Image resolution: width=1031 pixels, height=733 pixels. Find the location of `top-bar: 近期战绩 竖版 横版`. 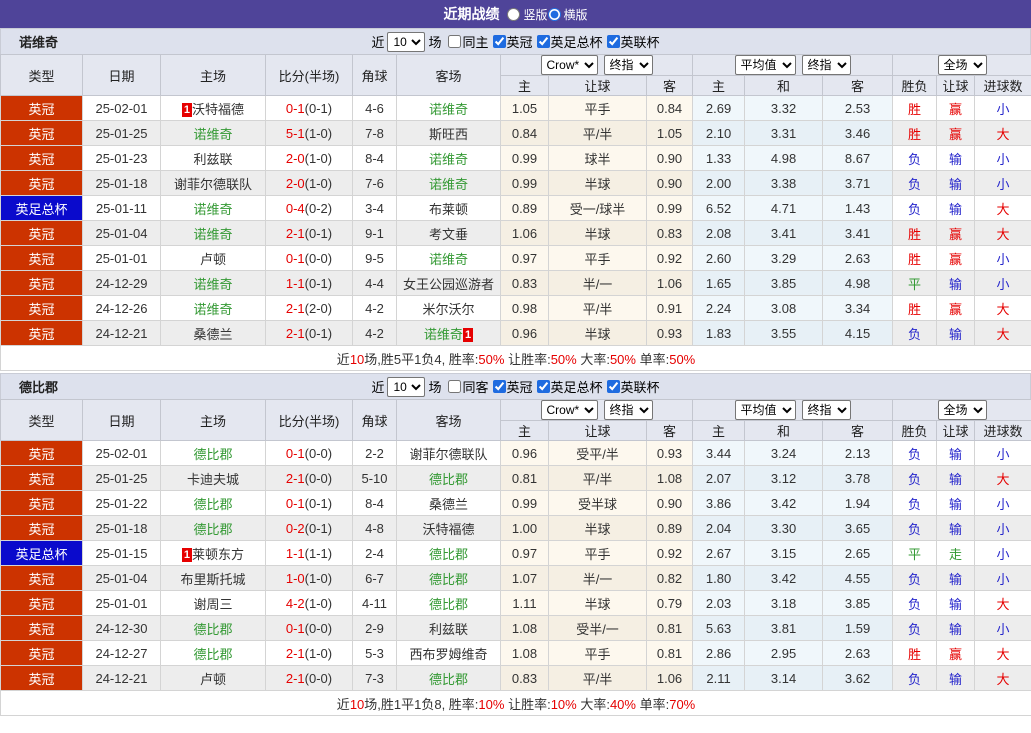

top-bar: 近期战绩 竖版 横版 is located at coordinates (515, 14).